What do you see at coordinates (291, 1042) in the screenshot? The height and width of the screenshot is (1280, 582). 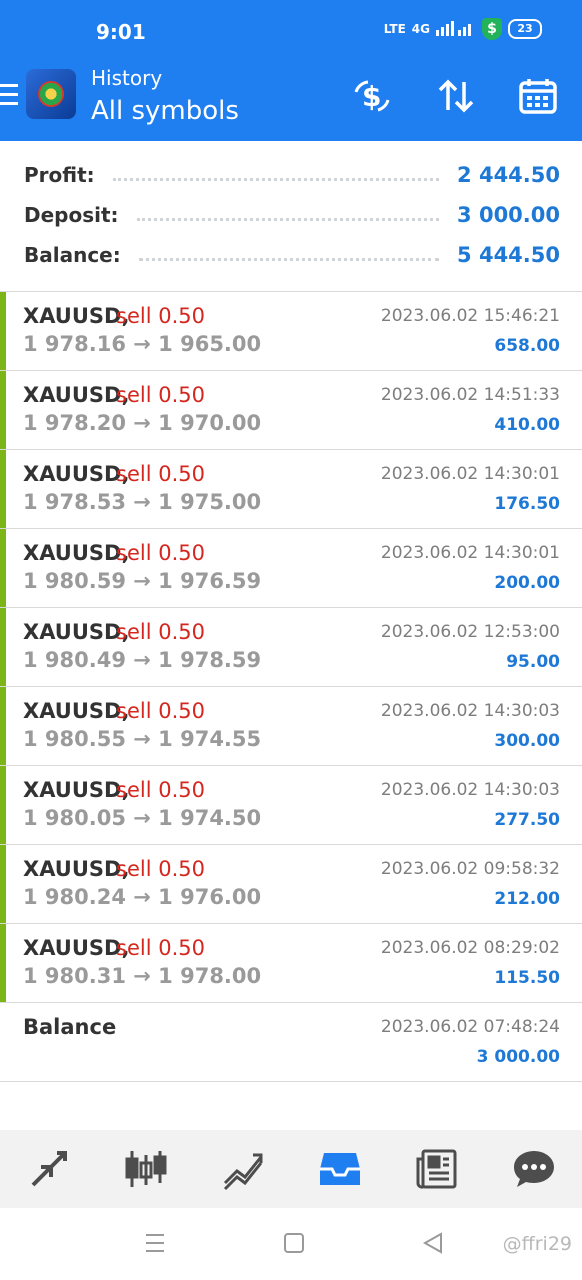 I see `balance-row: Balance 2023.06.02 07:48:24 3 000.00` at bounding box center [291, 1042].